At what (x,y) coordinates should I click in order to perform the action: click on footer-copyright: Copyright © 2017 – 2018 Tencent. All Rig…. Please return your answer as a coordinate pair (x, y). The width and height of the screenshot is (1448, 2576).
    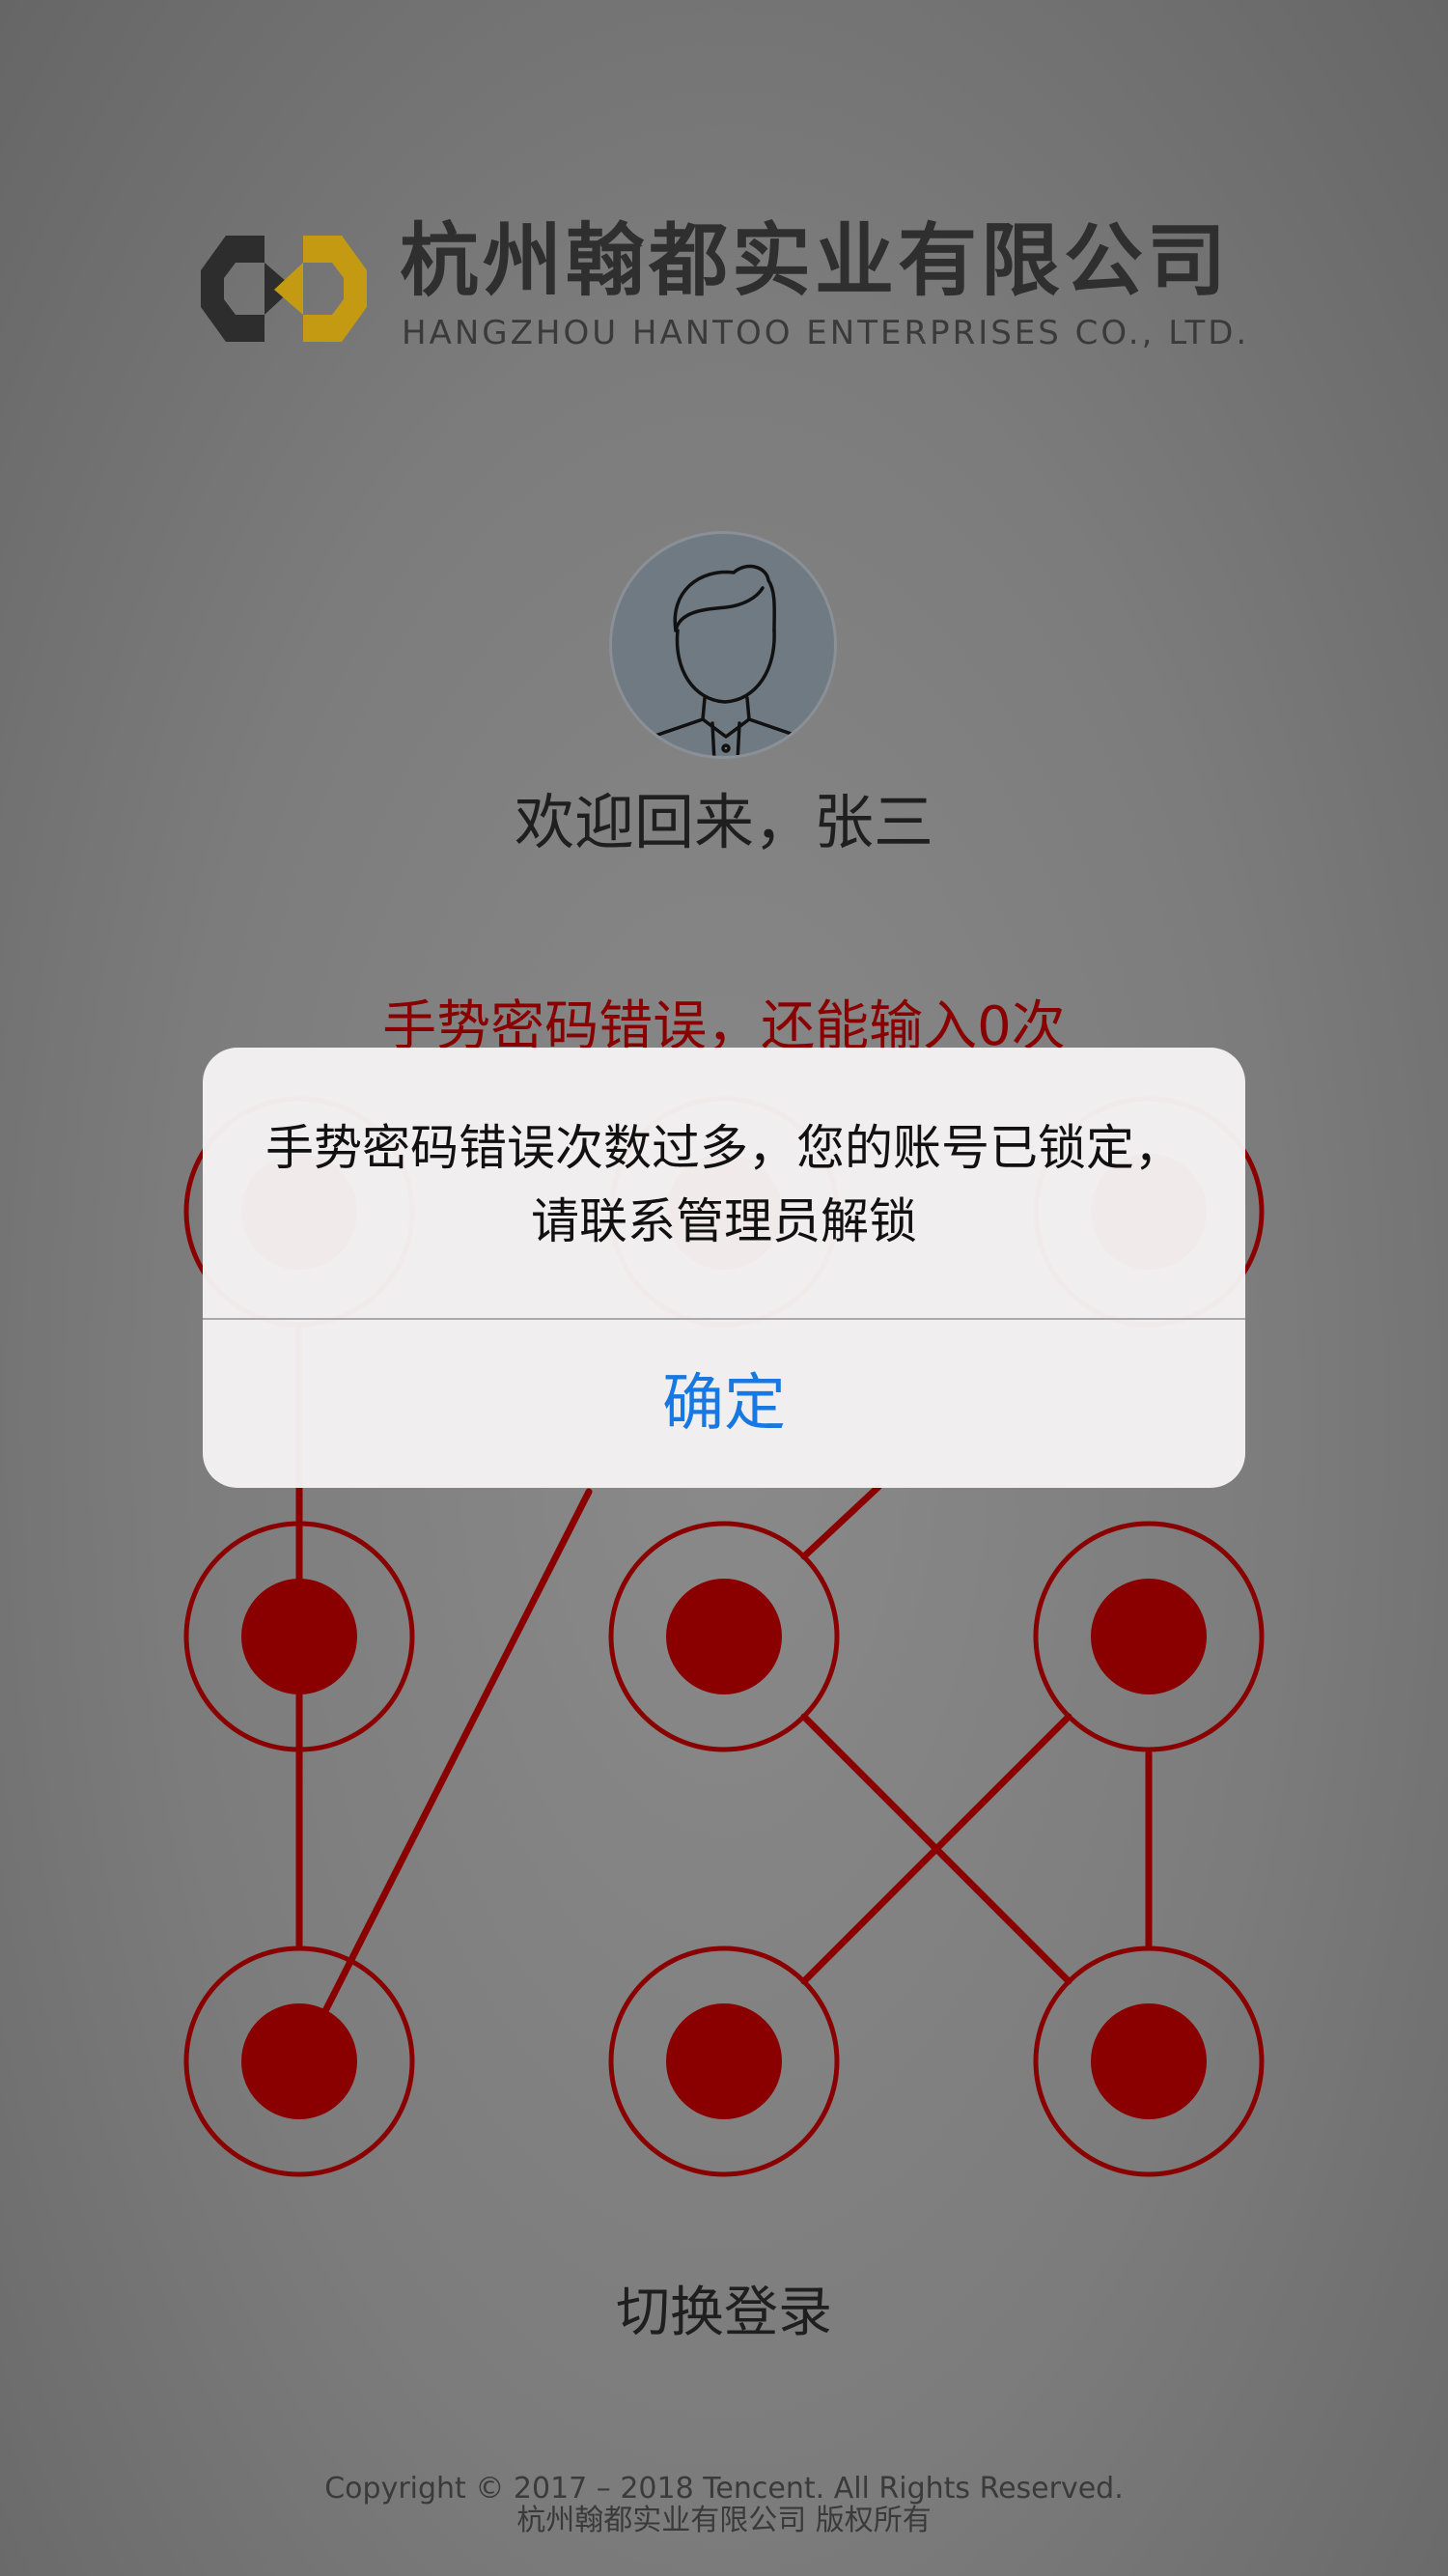
    Looking at the image, I should click on (724, 2489).